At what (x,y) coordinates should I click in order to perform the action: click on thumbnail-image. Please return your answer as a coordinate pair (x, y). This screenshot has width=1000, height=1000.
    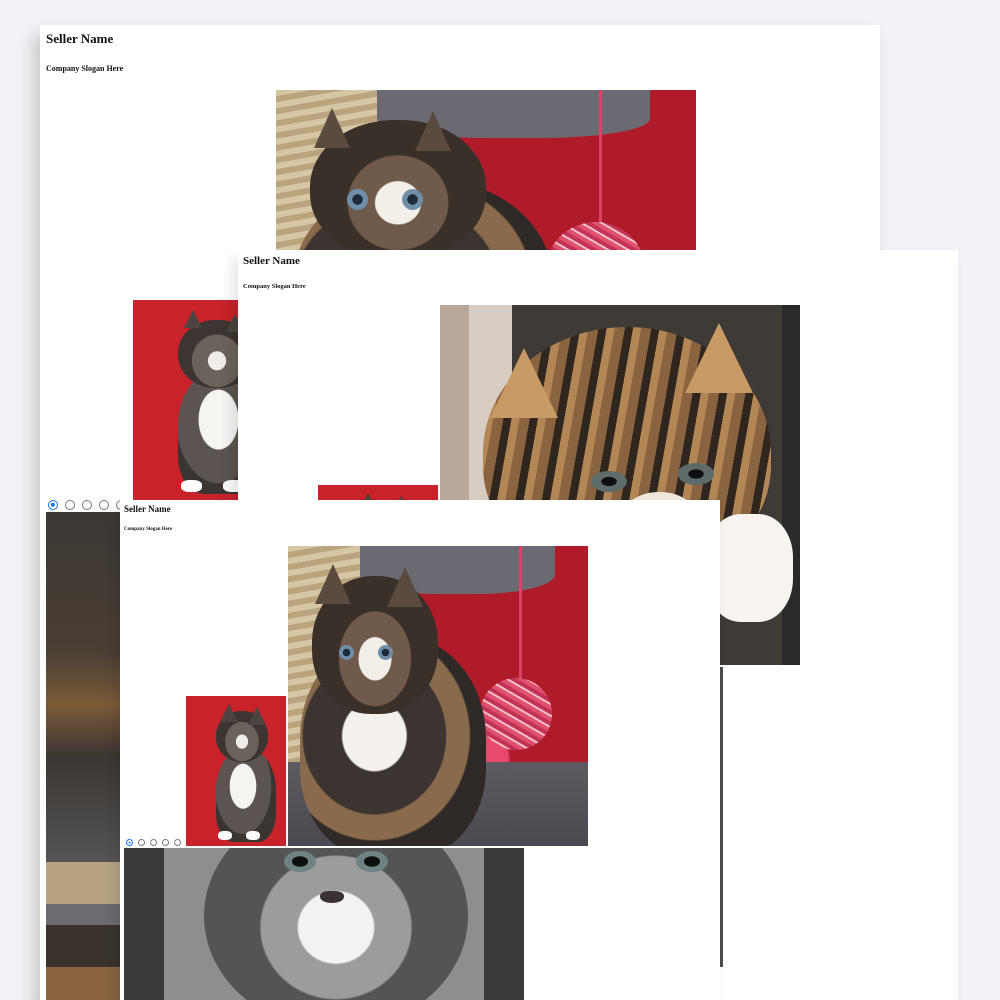
    Looking at the image, I should click on (236, 771).